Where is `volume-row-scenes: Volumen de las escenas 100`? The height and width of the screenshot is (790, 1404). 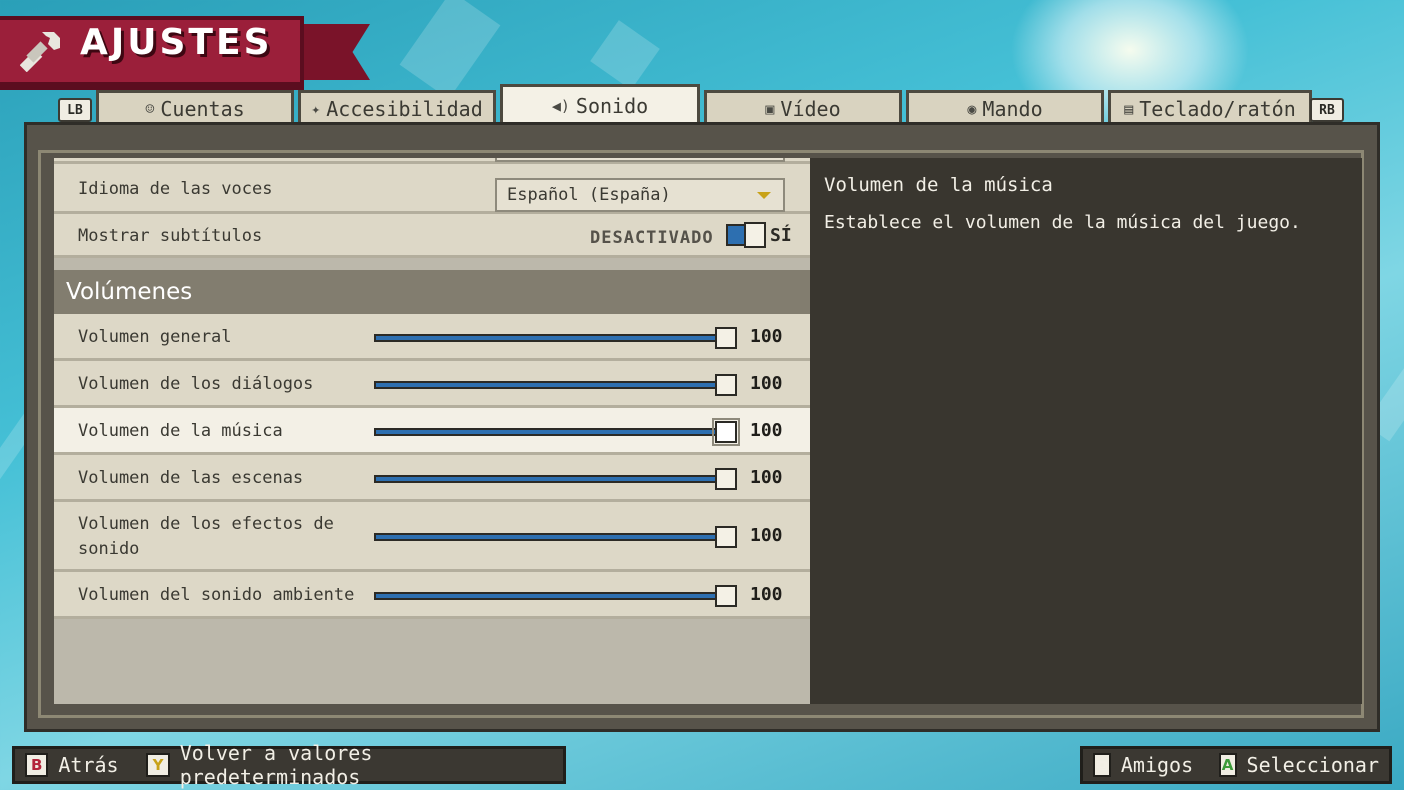
volume-row-scenes: Volumen de las escenas 100 is located at coordinates (432, 478).